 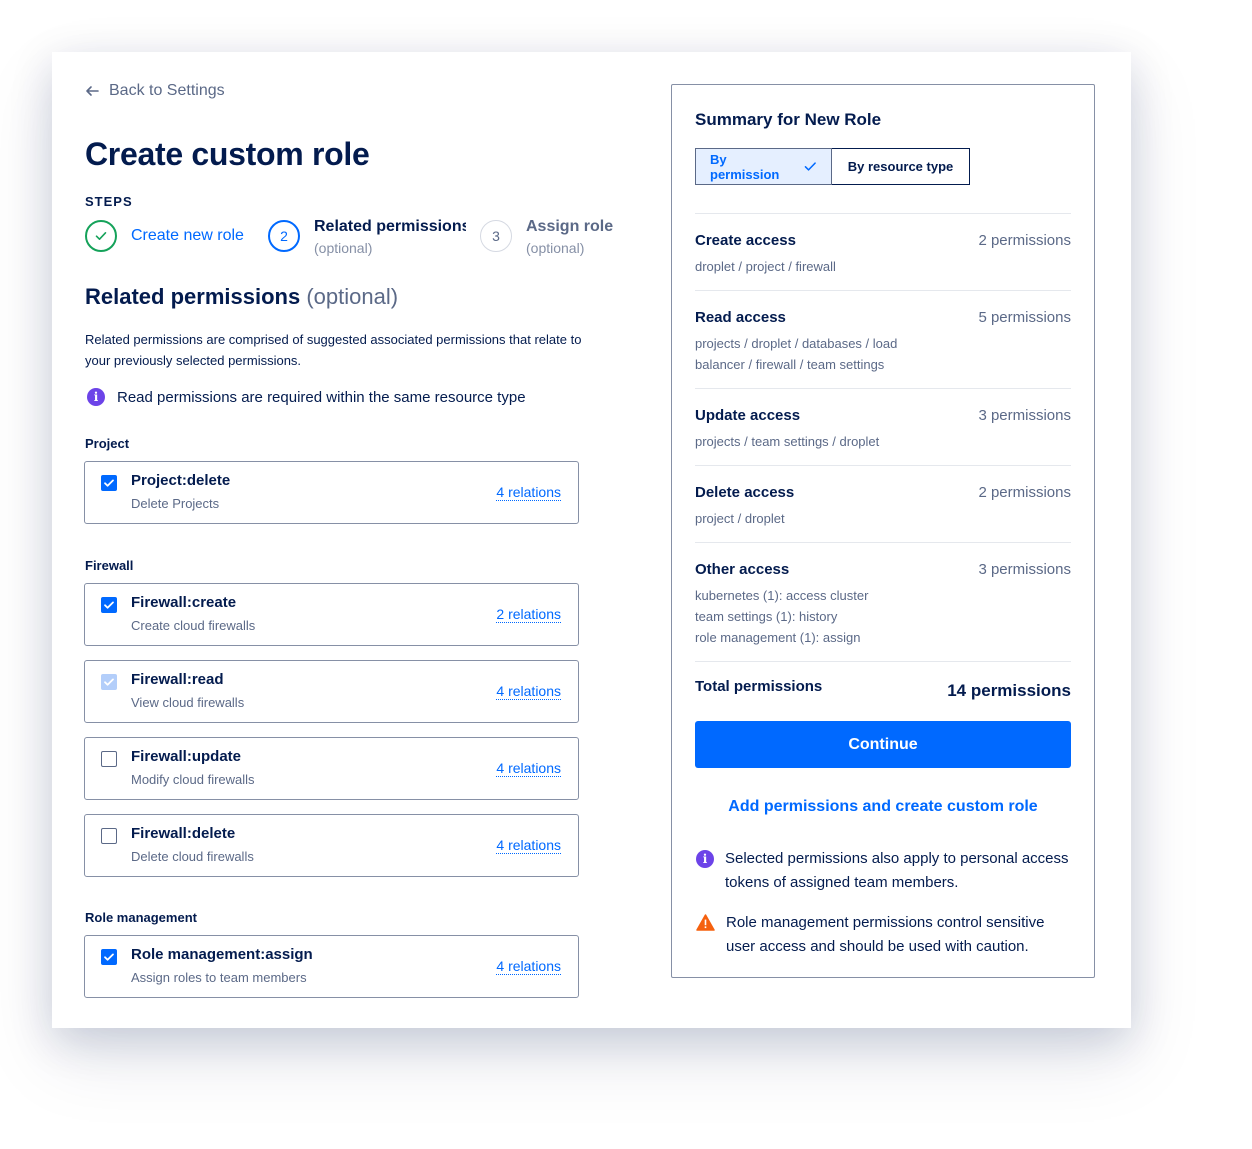 I want to click on checkbox-checked-disabled, so click(x=109, y=682).